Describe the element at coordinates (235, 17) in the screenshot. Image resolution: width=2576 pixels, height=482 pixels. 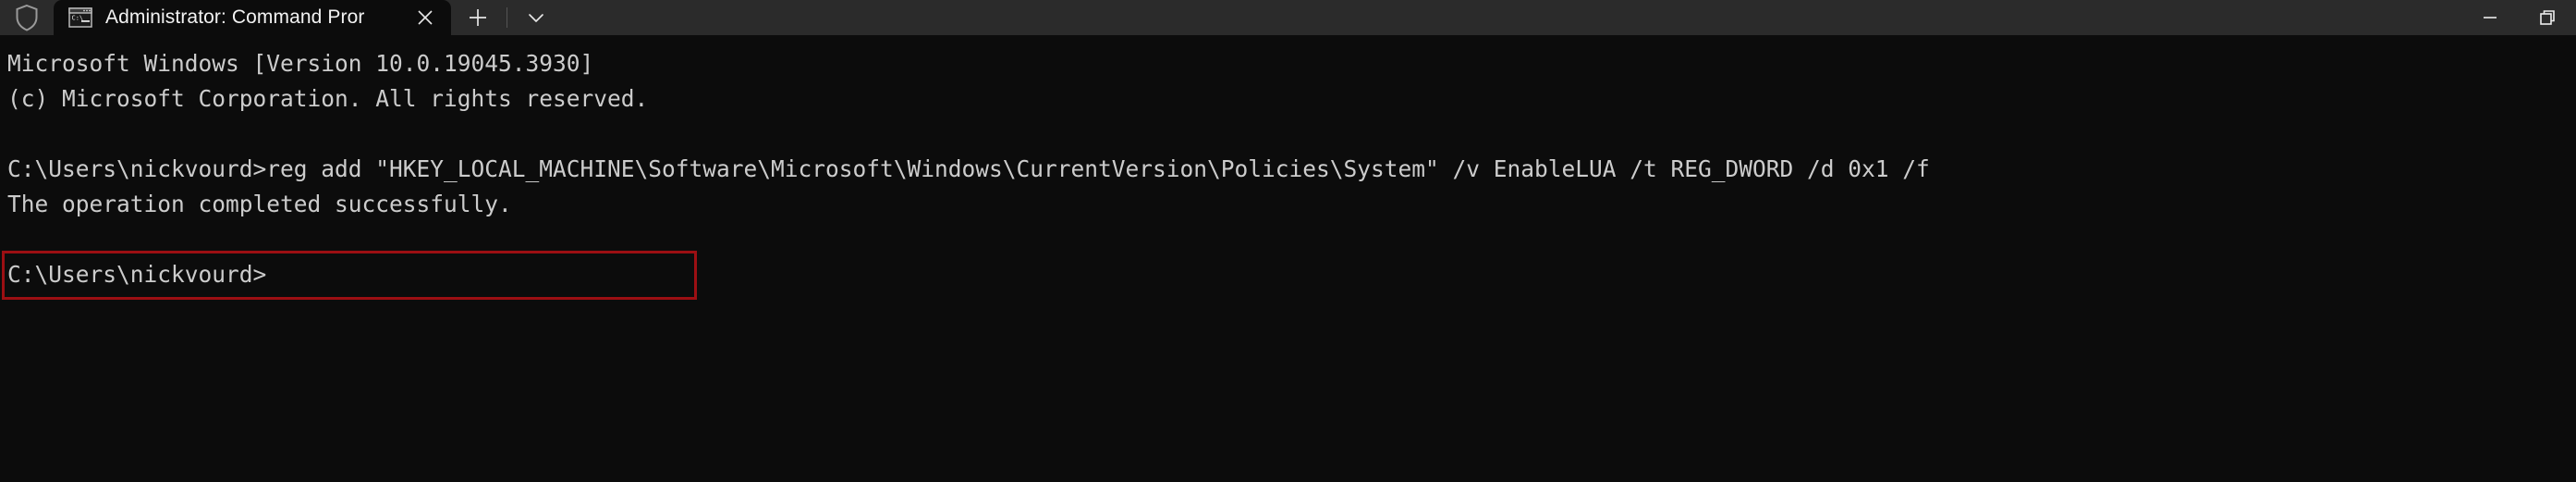
I see `tab-title: Administrator: Command Pror` at that location.